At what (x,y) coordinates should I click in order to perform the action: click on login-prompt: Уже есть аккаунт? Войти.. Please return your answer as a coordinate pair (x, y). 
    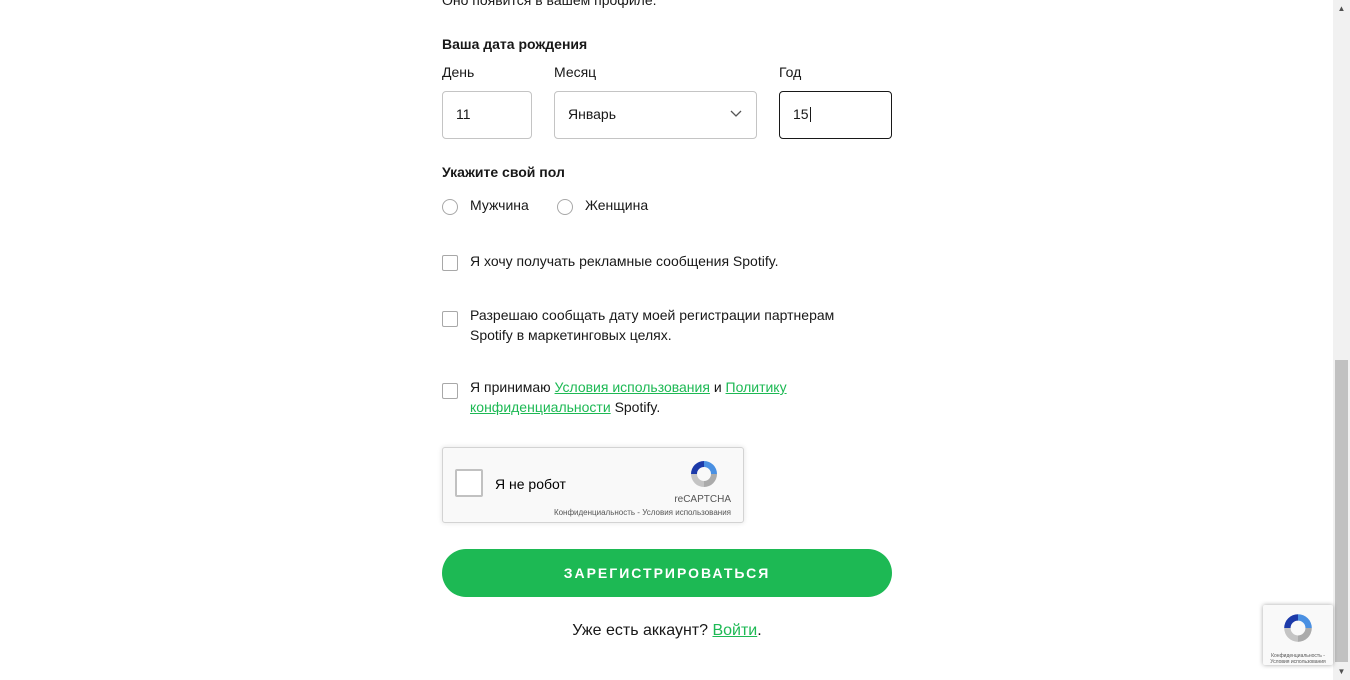
    Looking at the image, I should click on (667, 631).